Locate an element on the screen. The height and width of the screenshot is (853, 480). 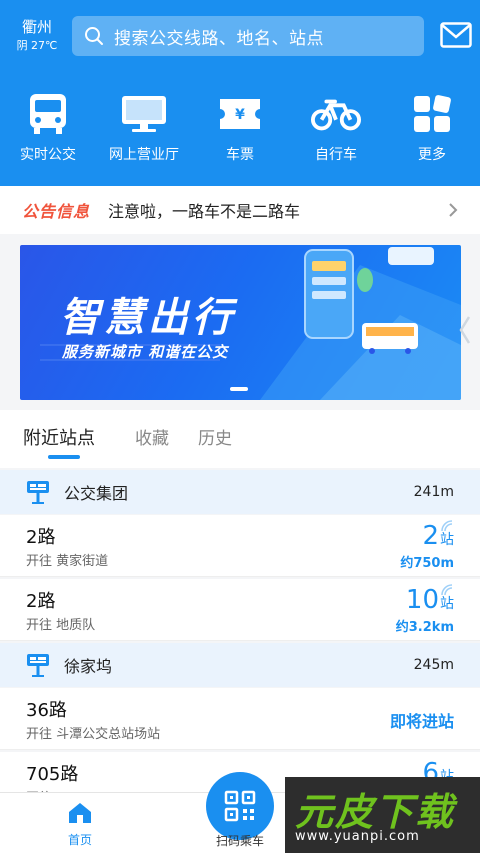
banner-subtitle: 服务新城市 和谐在公交 is located at coordinates (145, 352).